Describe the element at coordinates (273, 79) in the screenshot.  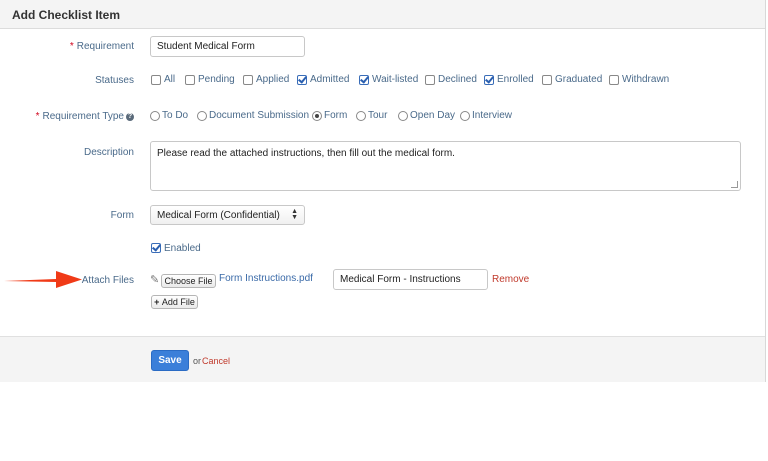
I see `status-checkbox-label: Applied` at that location.